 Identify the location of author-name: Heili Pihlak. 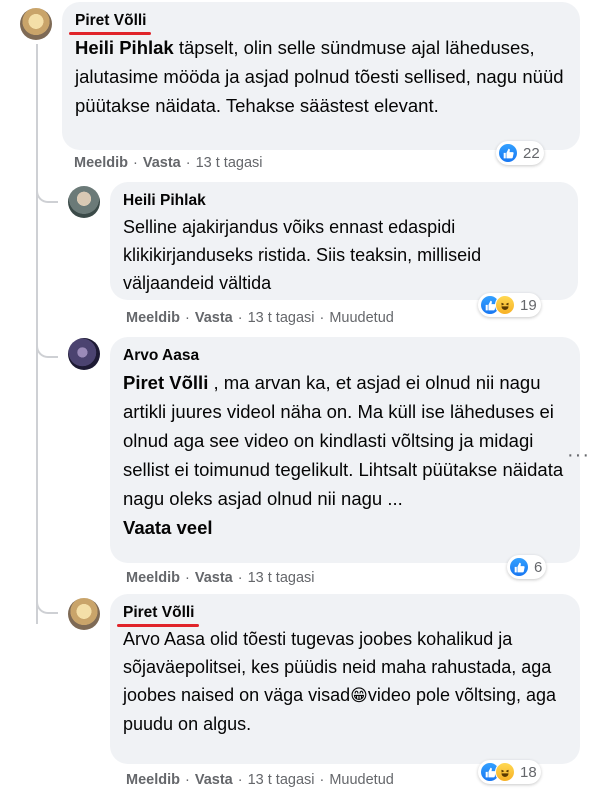
(164, 201).